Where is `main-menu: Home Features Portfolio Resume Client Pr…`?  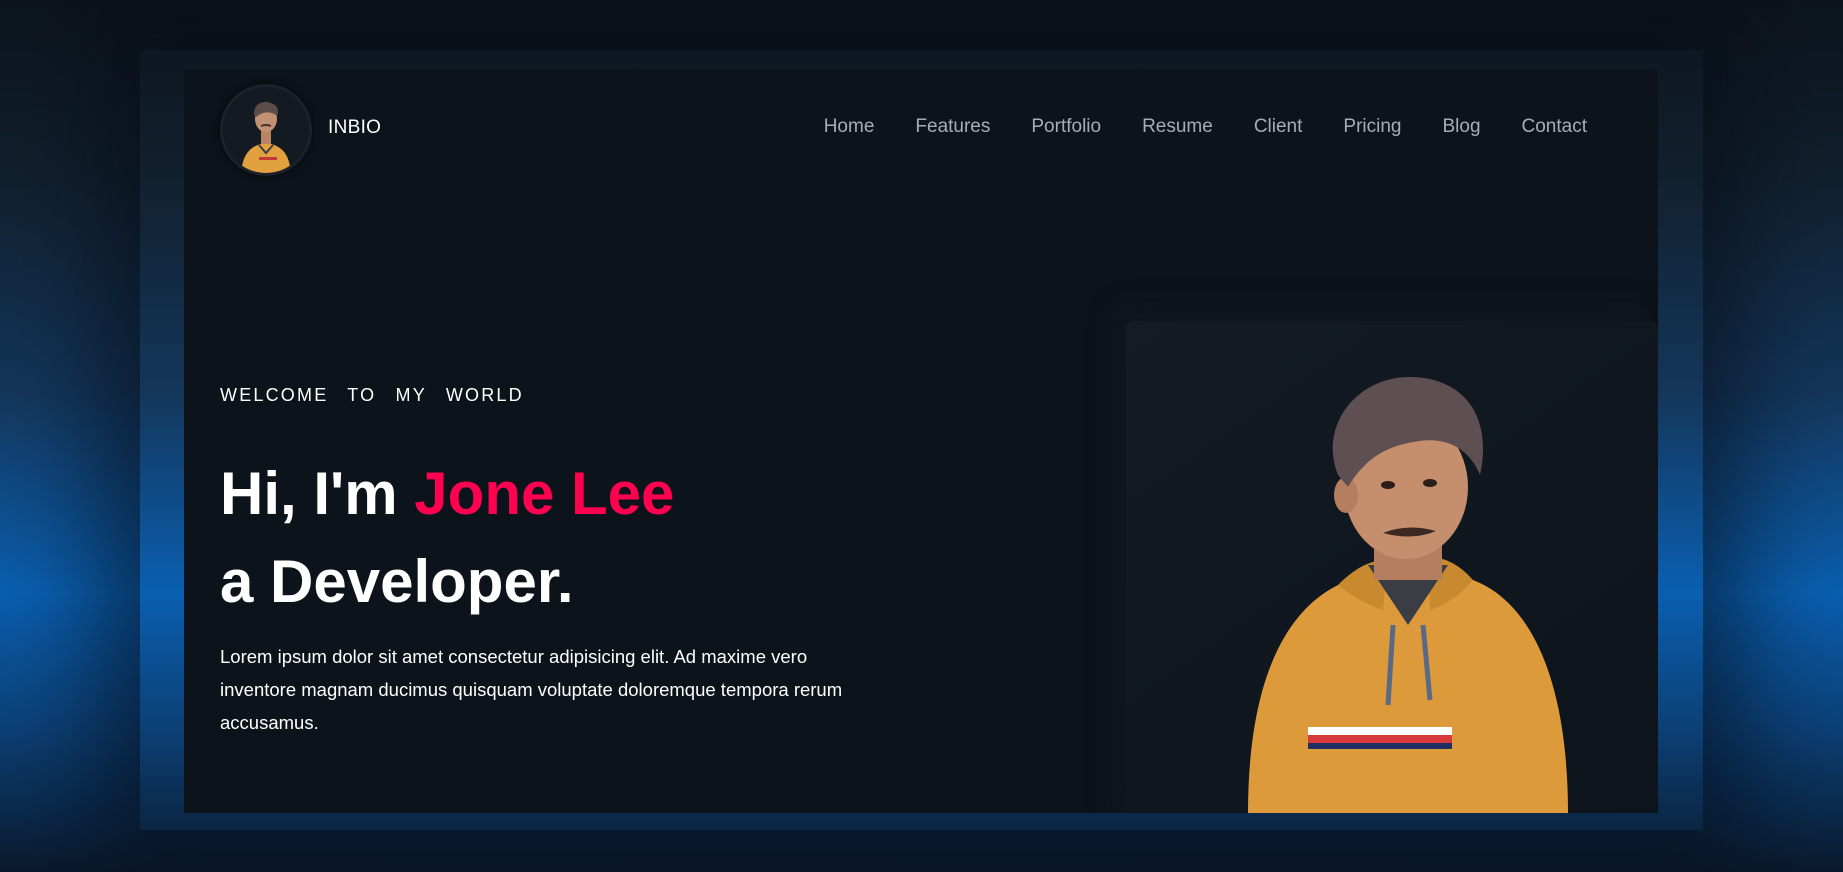
main-menu: Home Features Portfolio Resume Client Pr… is located at coordinates (1205, 127).